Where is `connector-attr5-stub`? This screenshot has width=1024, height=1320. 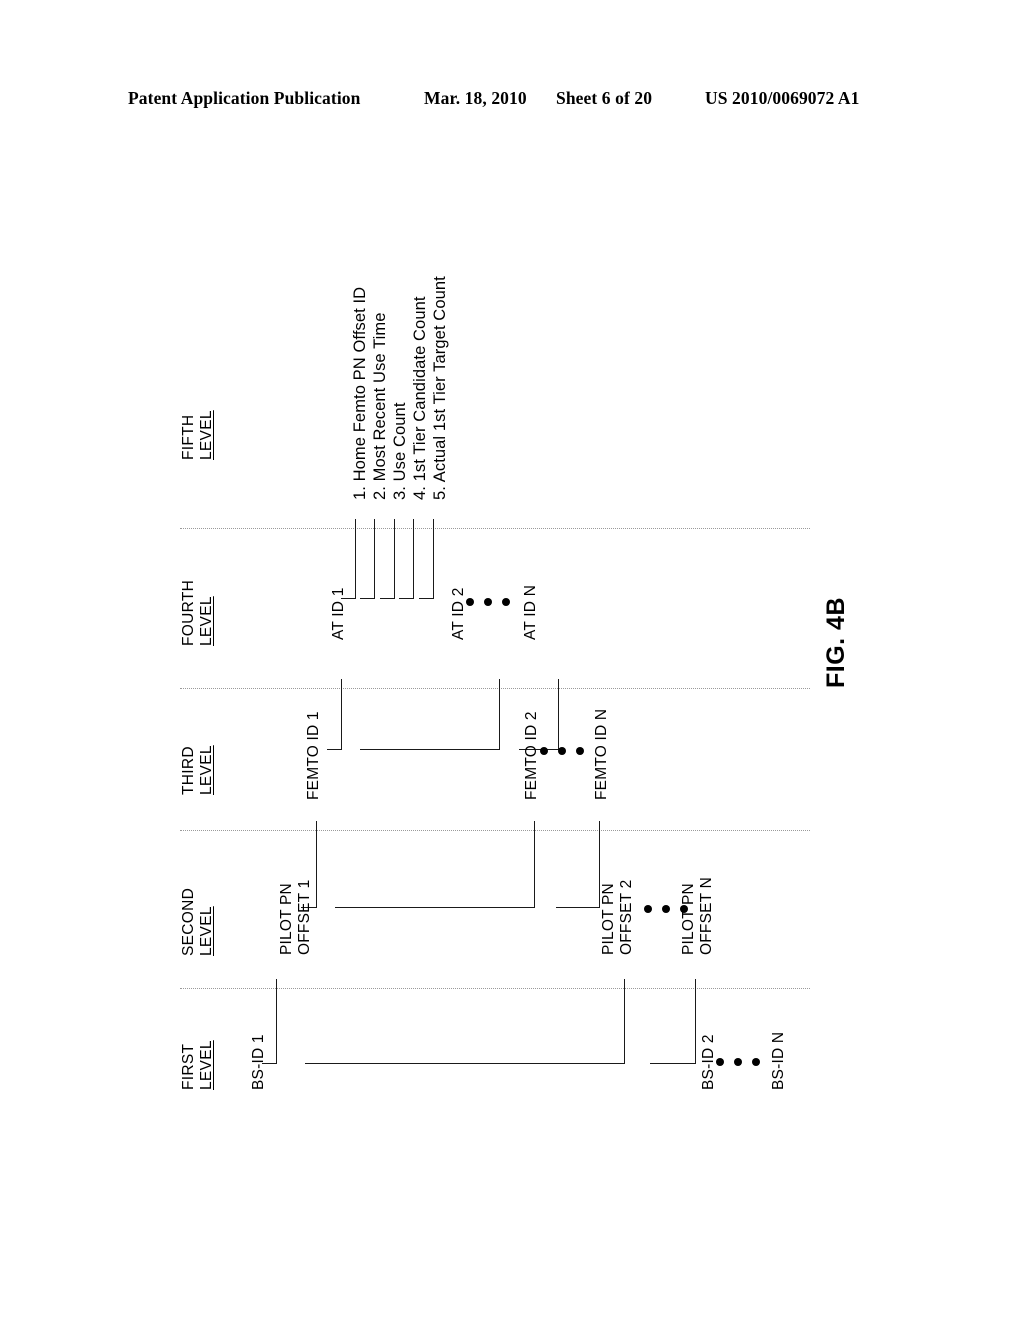 connector-attr5-stub is located at coordinates (426, 598).